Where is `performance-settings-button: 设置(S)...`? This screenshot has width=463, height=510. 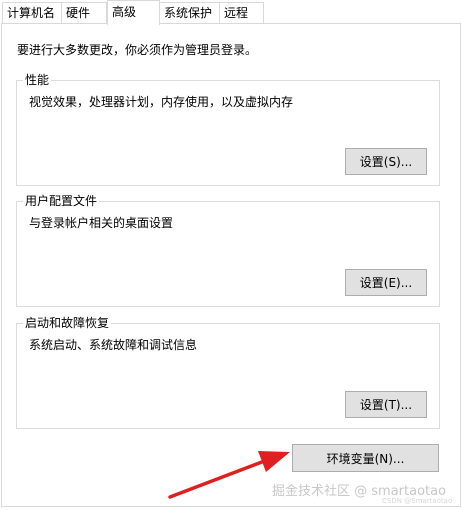
performance-settings-button: 设置(S)... is located at coordinates (386, 161).